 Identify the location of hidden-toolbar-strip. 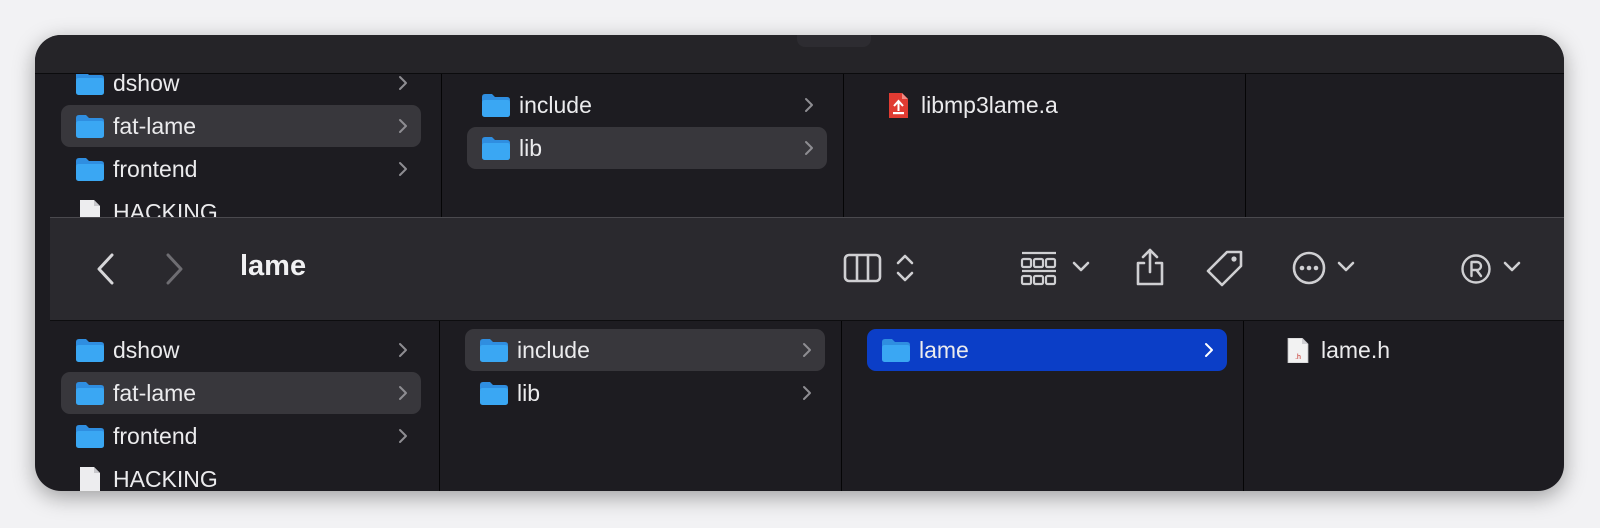
(799, 54).